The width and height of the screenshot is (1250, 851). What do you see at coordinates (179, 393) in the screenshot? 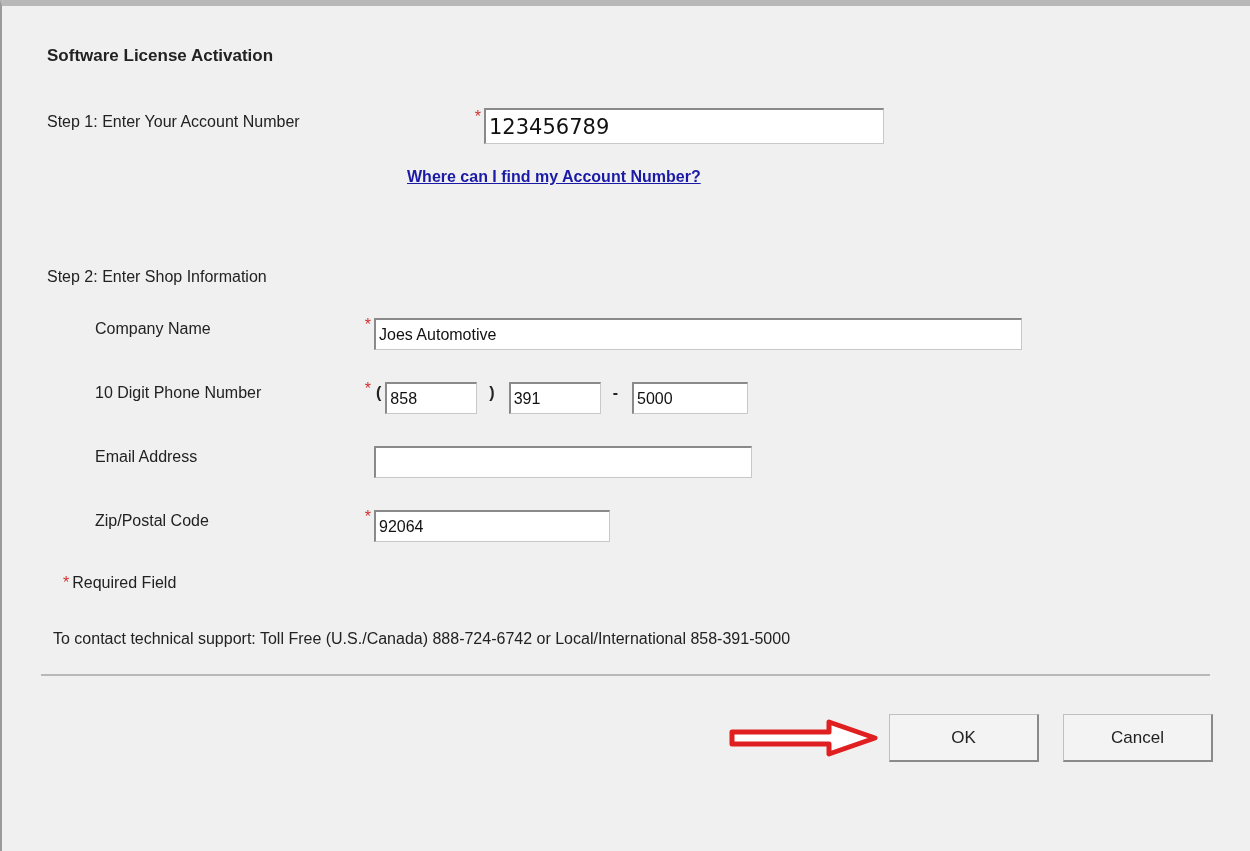
I see `field-label: 10 Digit Phone Number` at bounding box center [179, 393].